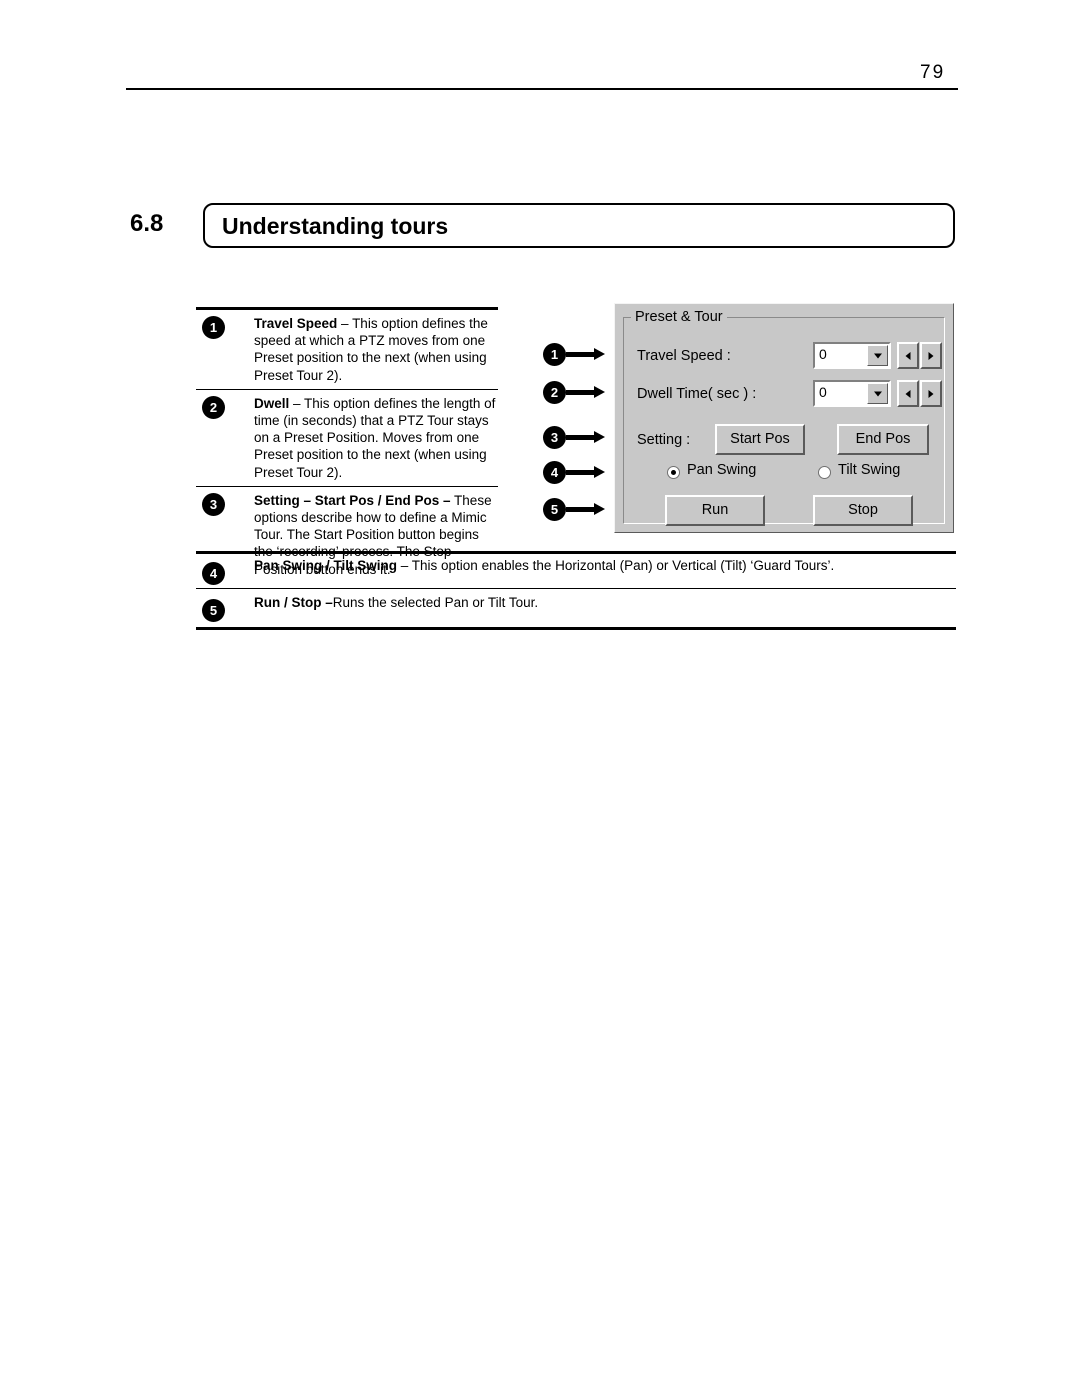  Describe the element at coordinates (554, 392) in the screenshot. I see `callout-2: 2` at that location.